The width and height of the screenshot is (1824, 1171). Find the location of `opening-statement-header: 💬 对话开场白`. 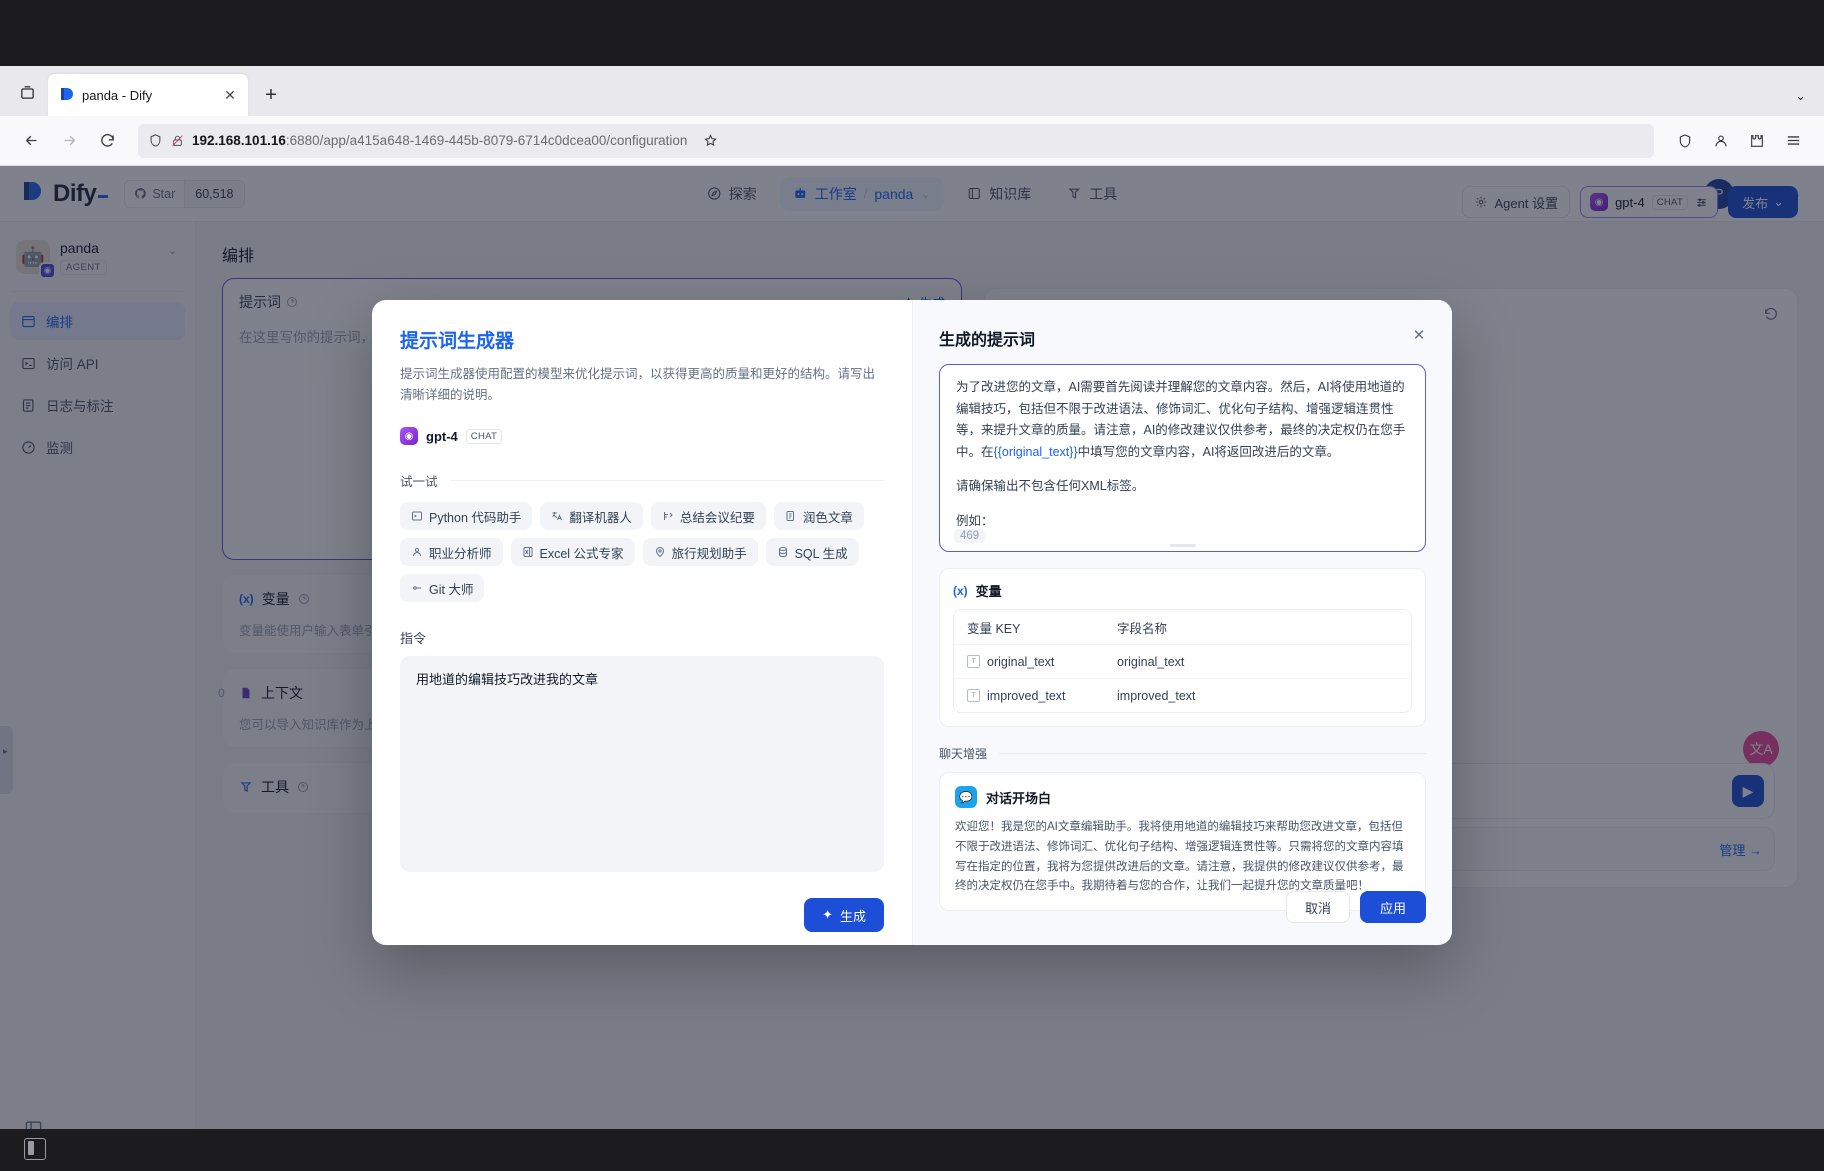

opening-statement-header: 💬 对话开场白 is located at coordinates (1182, 797).